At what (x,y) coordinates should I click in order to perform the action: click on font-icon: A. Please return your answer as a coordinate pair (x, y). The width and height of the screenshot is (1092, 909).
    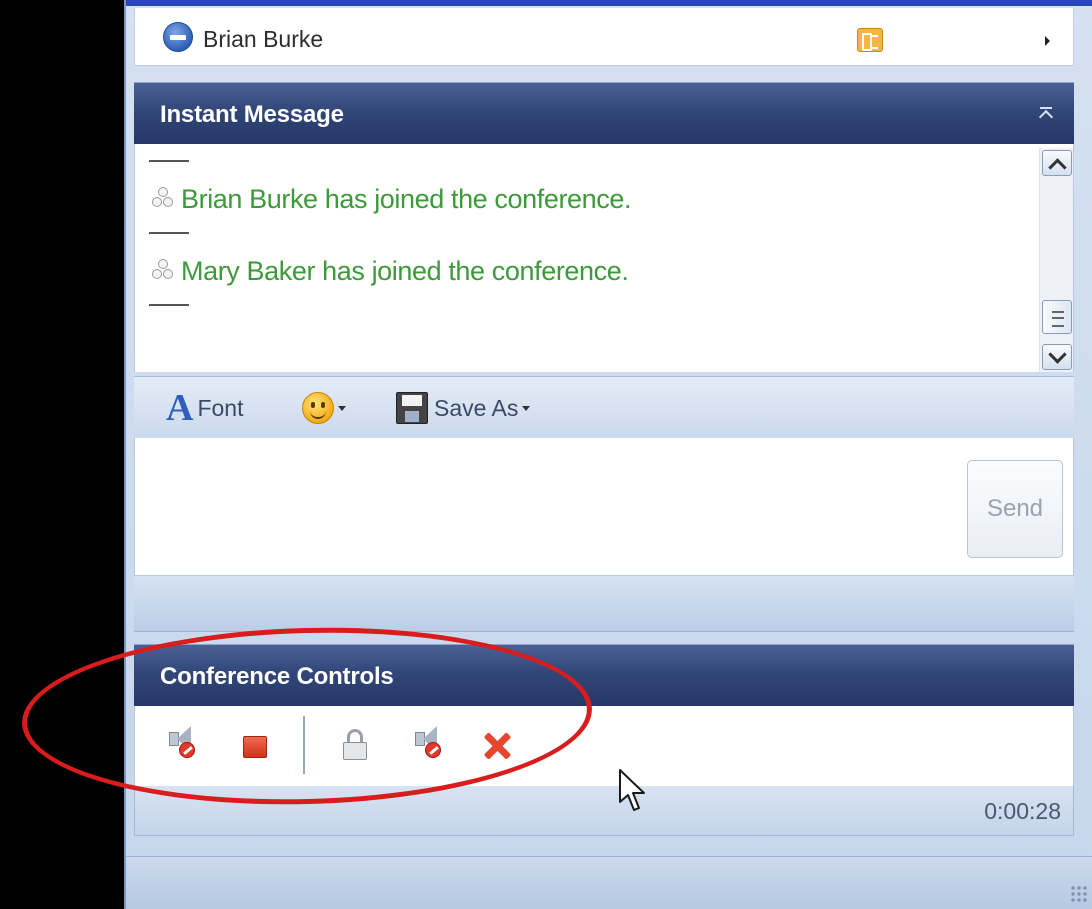
    Looking at the image, I should click on (180, 408).